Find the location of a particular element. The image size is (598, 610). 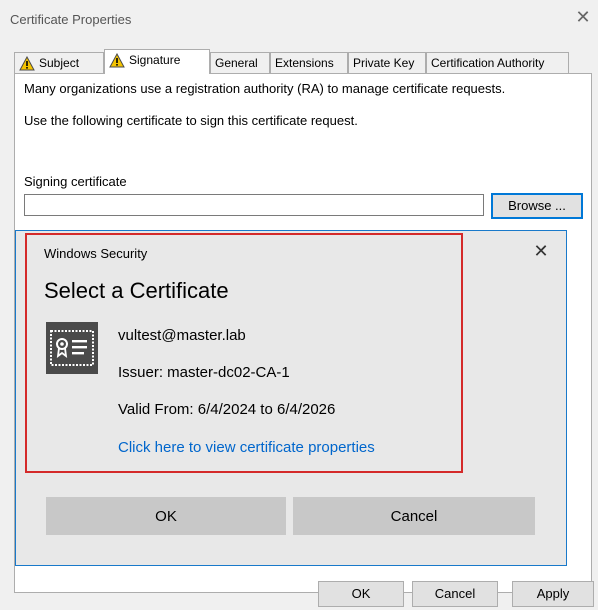

apply-button: Apply is located at coordinates (553, 594).